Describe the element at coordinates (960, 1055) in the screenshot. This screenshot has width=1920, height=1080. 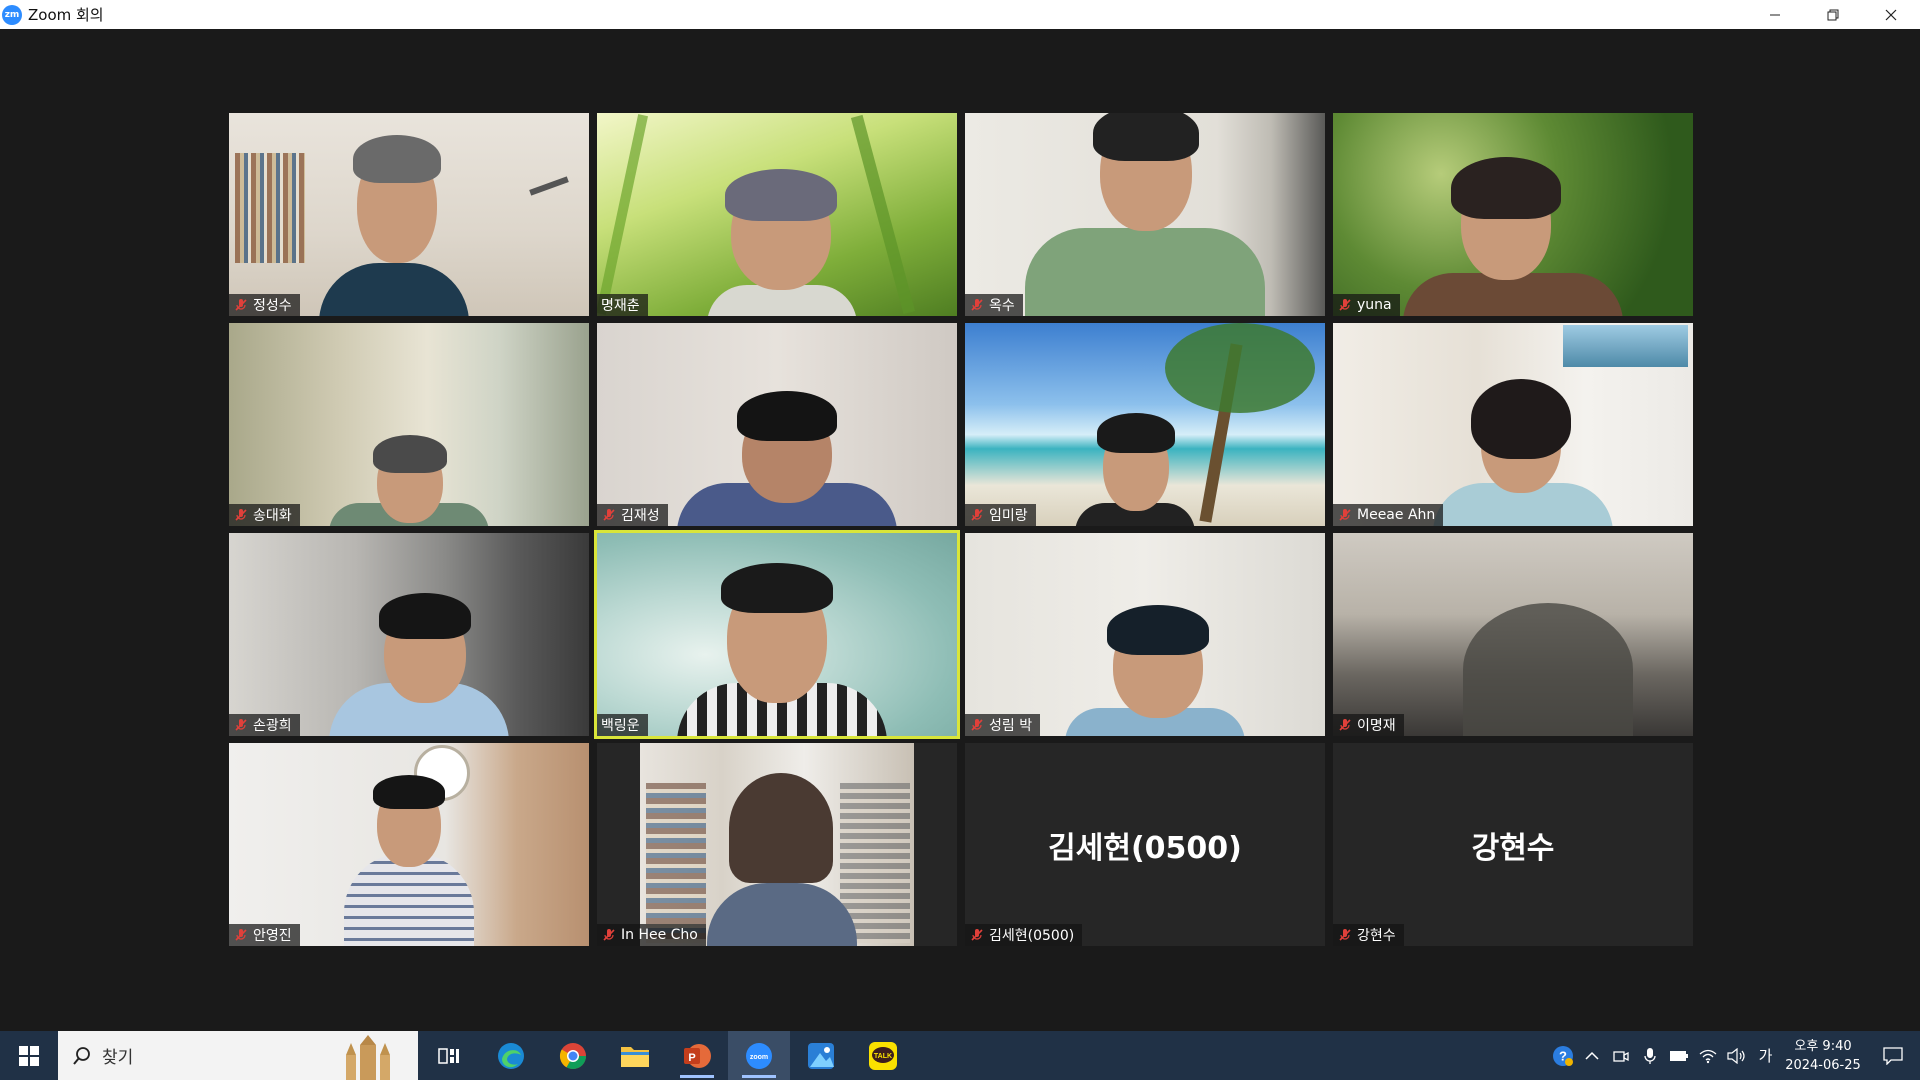
I see `taskbar: 찾기 P zoom TALK ? 가 오후 9:40 2024-06-25` at that location.